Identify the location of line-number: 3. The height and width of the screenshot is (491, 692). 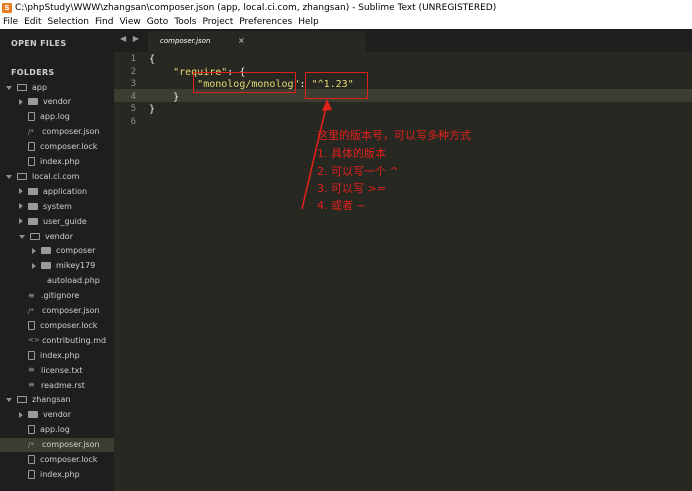
(133, 84).